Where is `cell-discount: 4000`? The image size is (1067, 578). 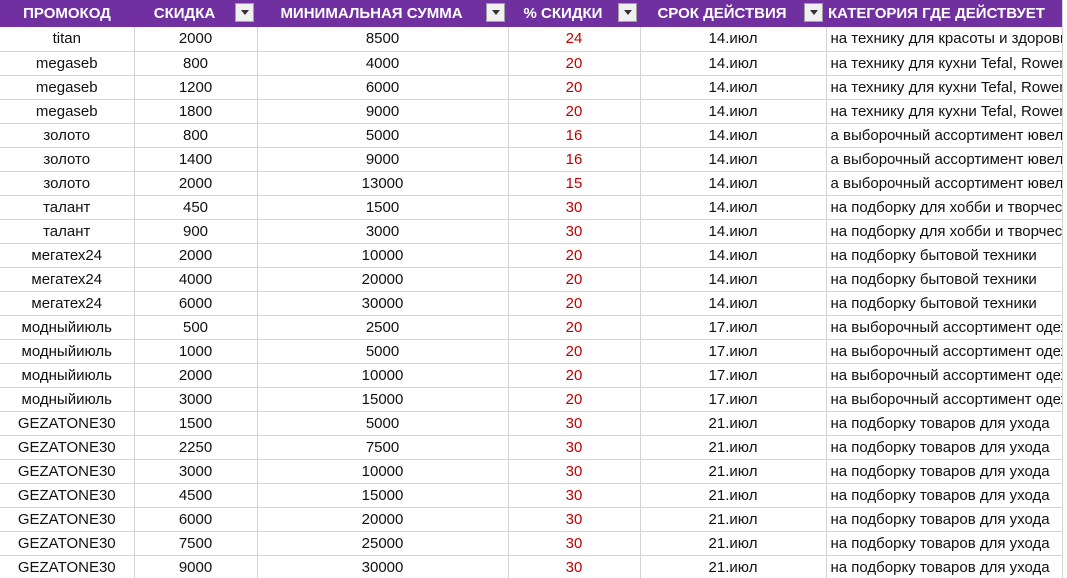
cell-discount: 4000 is located at coordinates (196, 279).